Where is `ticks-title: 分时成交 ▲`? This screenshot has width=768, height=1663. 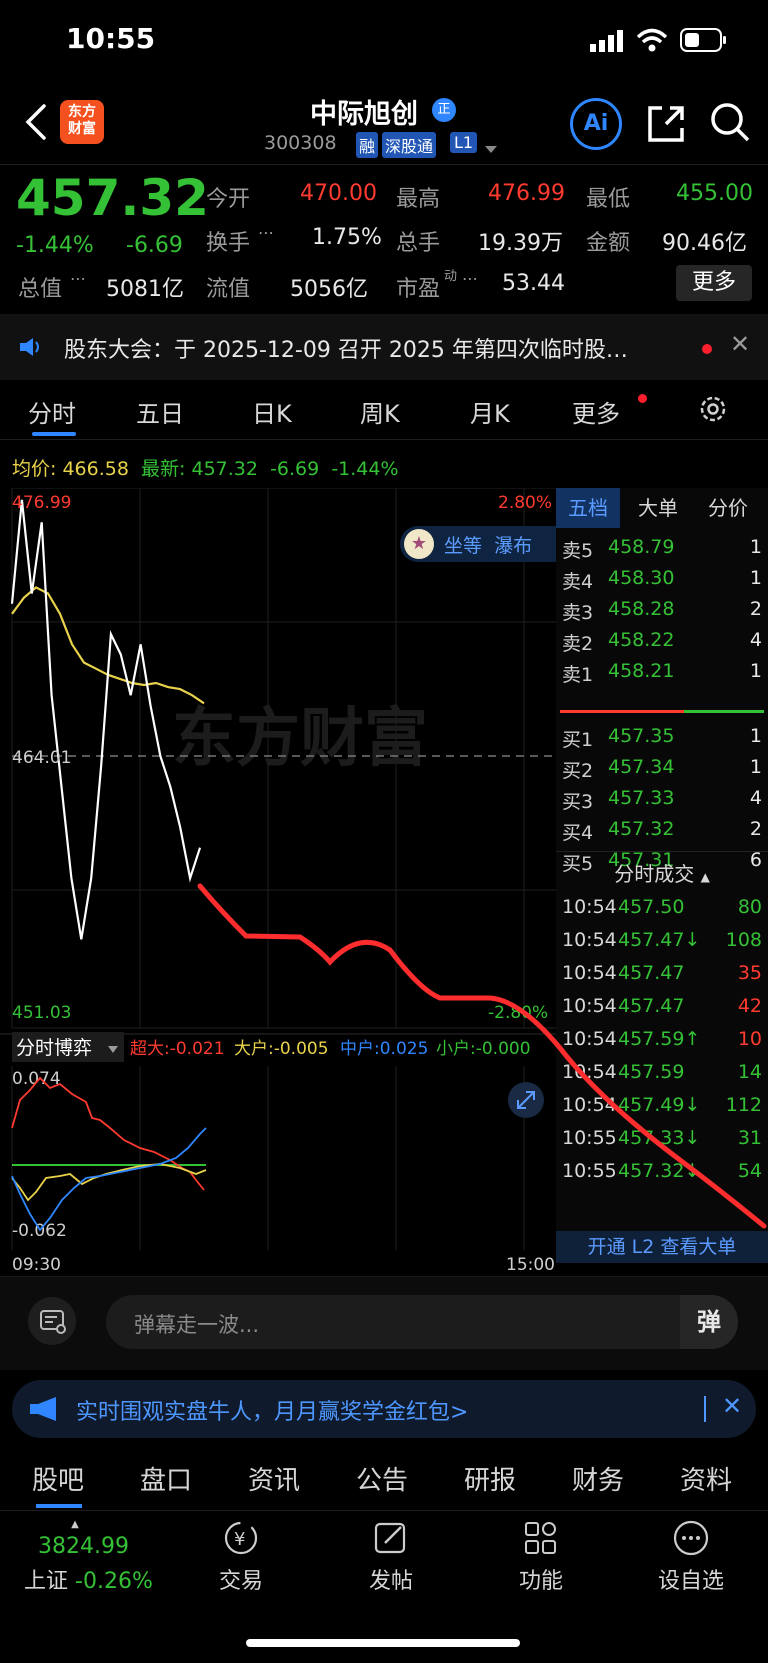 ticks-title: 分时成交 ▲ is located at coordinates (662, 869).